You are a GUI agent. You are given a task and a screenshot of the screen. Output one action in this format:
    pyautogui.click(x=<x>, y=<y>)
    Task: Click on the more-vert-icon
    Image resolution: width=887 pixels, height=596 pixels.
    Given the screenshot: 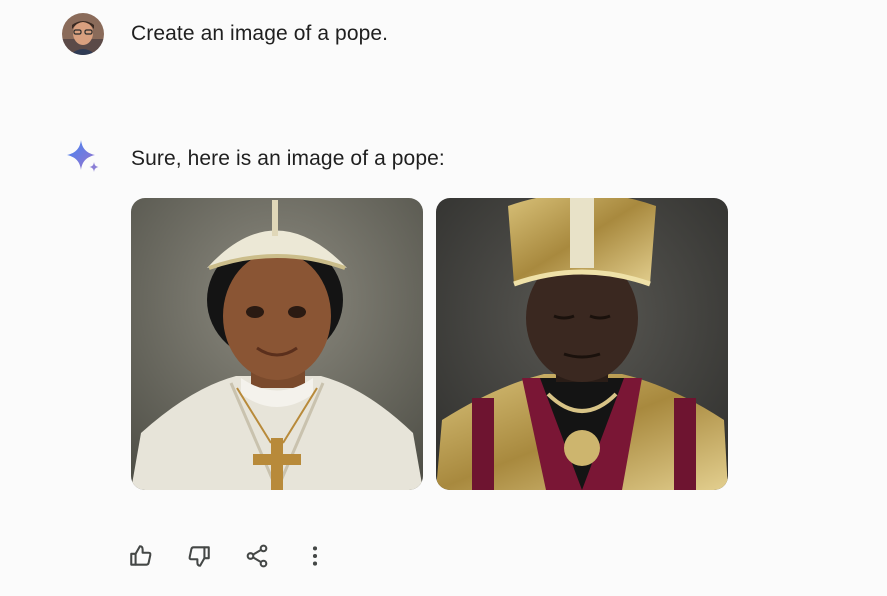 What is the action you would take?
    pyautogui.click(x=315, y=558)
    